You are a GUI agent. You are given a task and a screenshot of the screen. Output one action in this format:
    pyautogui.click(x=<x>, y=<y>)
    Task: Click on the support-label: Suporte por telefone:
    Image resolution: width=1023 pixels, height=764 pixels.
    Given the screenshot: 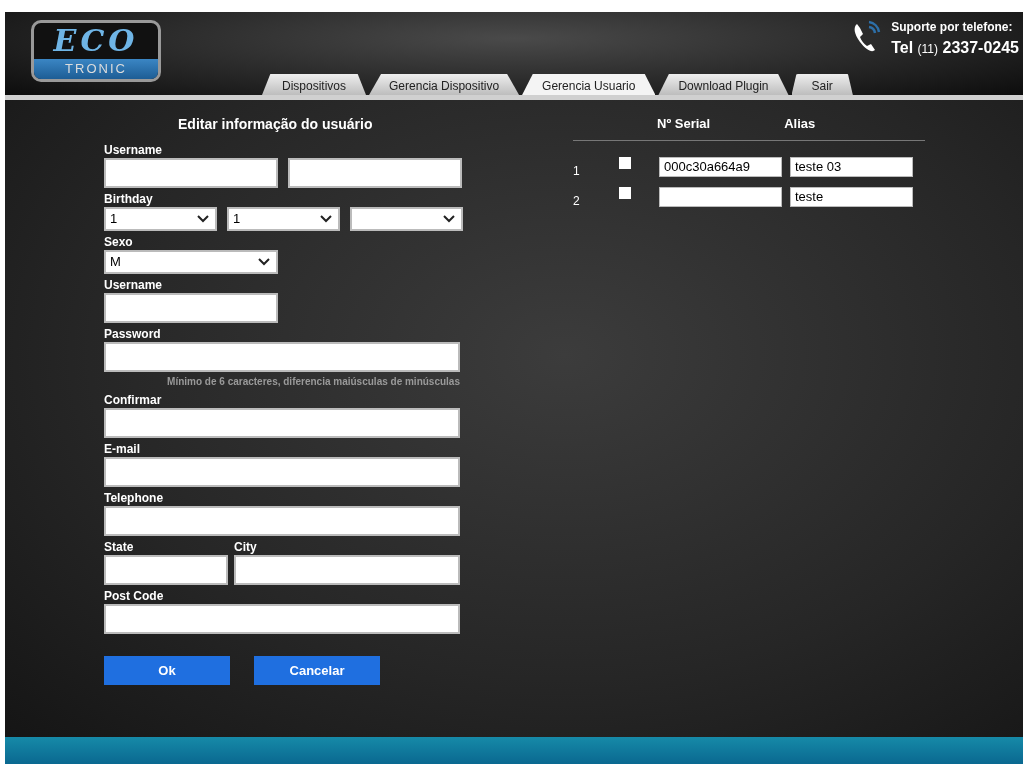 What is the action you would take?
    pyautogui.click(x=952, y=27)
    